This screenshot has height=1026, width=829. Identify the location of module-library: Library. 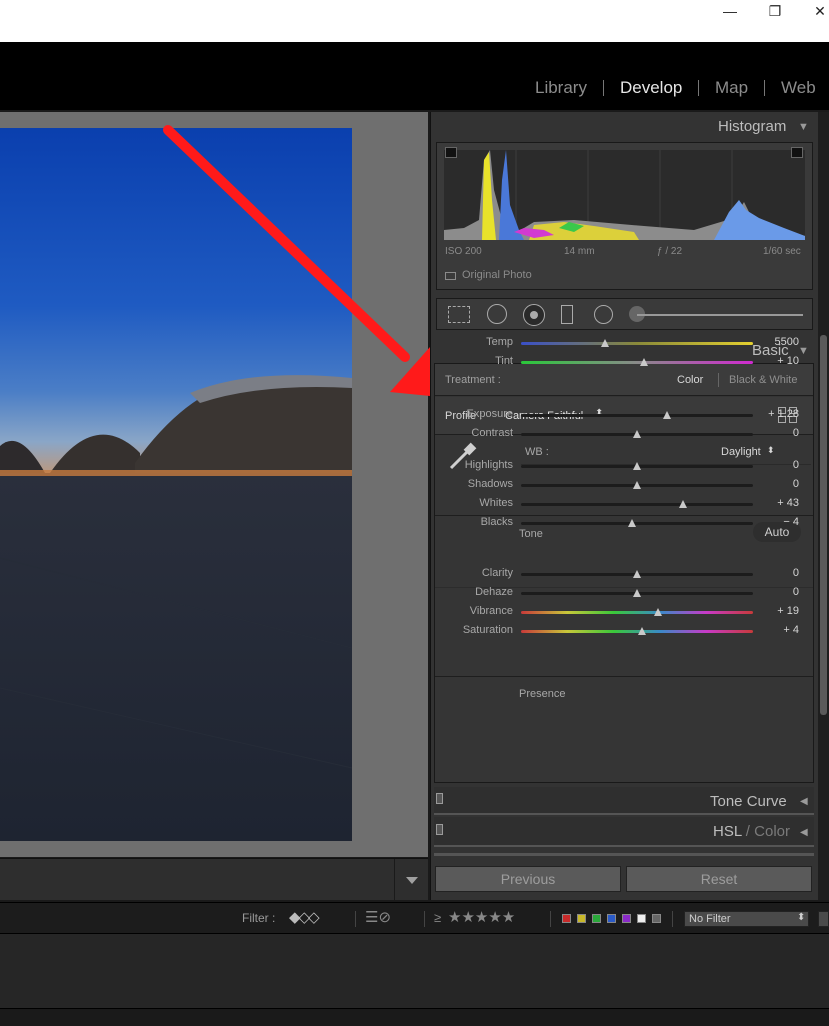
(561, 88).